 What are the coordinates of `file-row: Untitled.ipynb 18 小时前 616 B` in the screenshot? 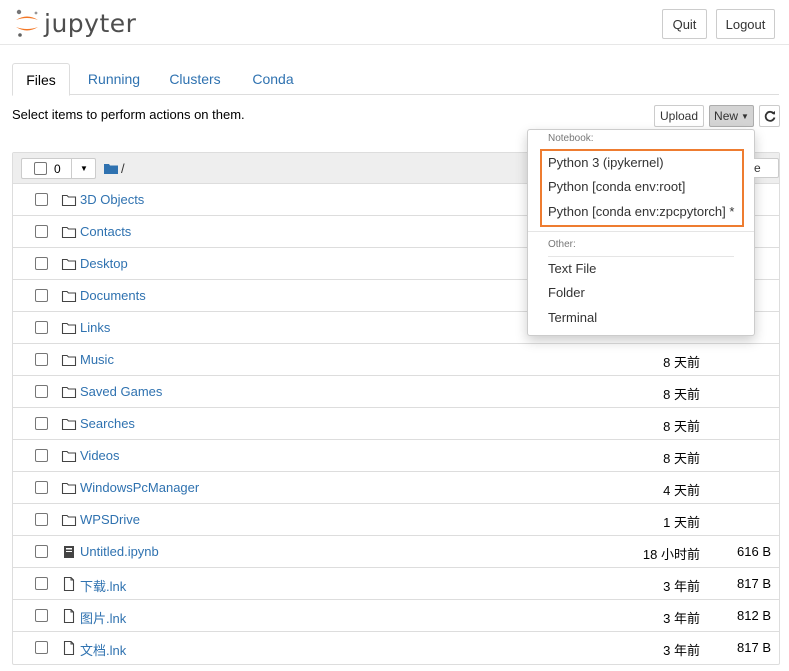 It's located at (396, 552).